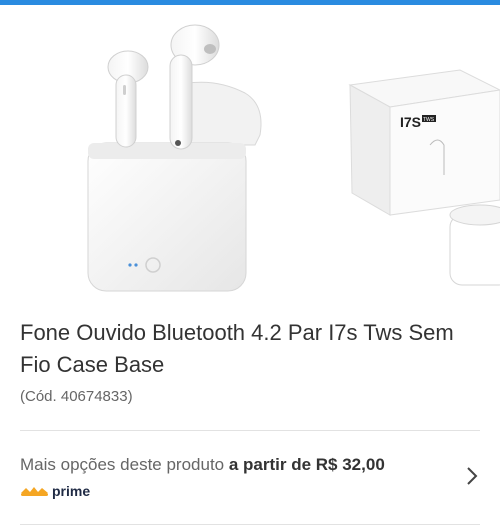  Describe the element at coordinates (34, 491) in the screenshot. I see `prime-swoosh-icon` at that location.